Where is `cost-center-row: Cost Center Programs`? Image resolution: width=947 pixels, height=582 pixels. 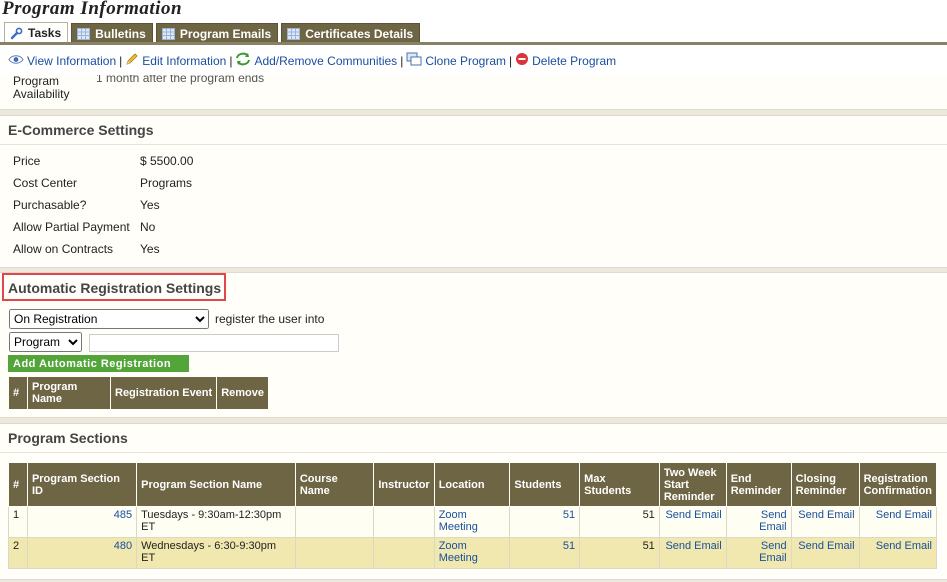 cost-center-row: Cost Center Programs is located at coordinates (103, 183).